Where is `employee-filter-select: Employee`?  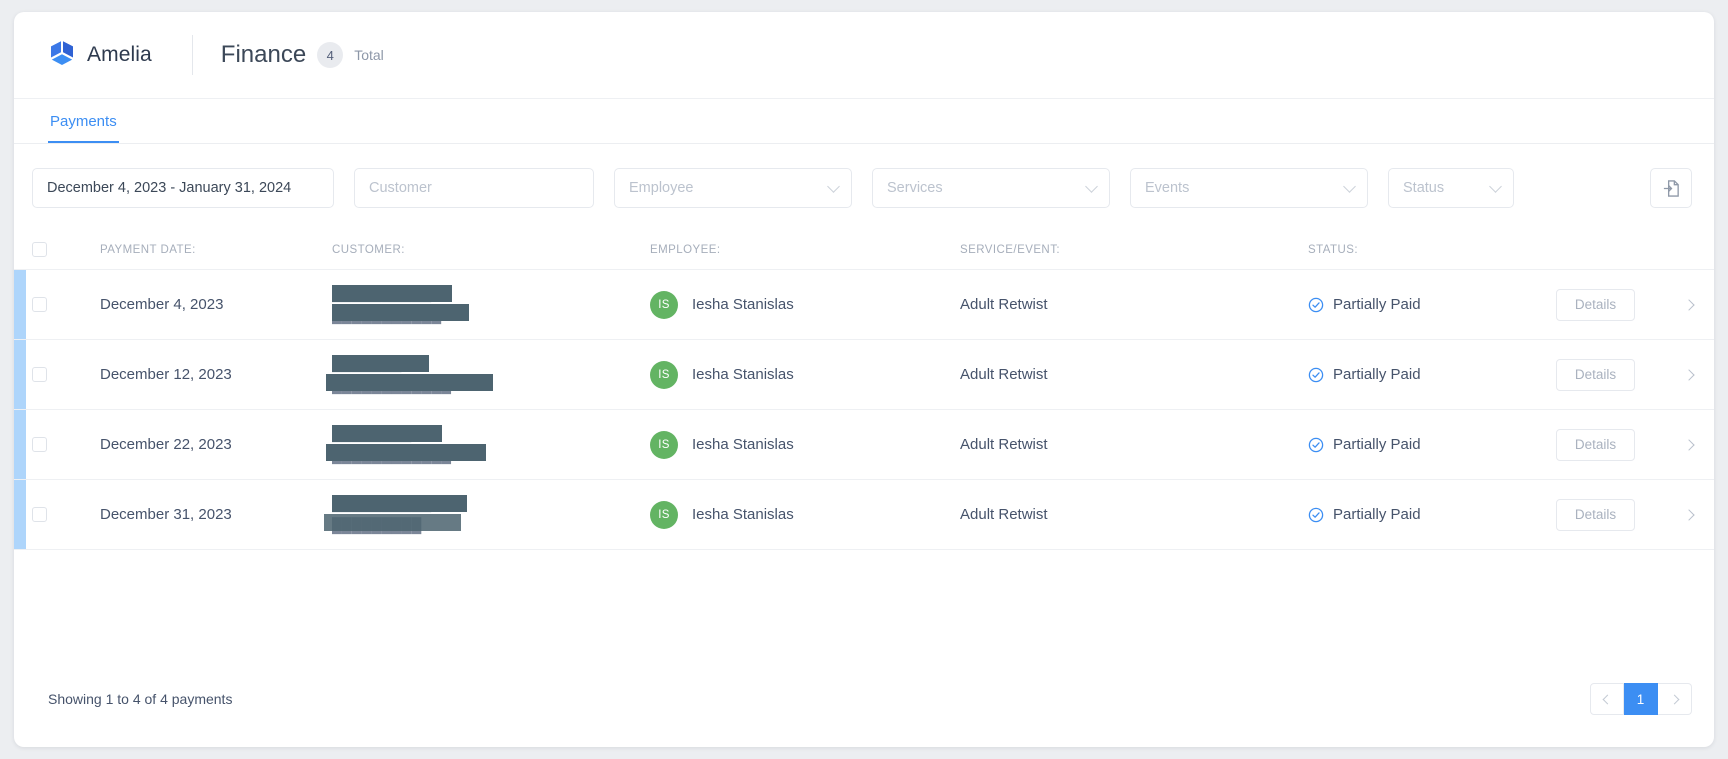
employee-filter-select: Employee is located at coordinates (733, 188).